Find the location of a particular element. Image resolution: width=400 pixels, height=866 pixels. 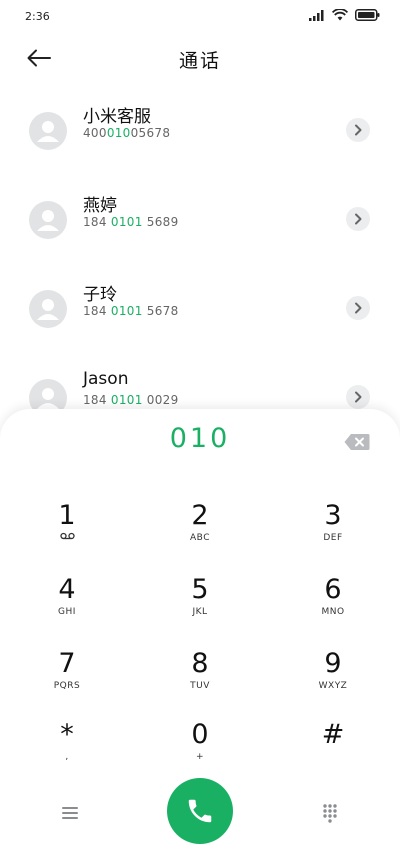

key-0: 0 + is located at coordinates (200, 749).